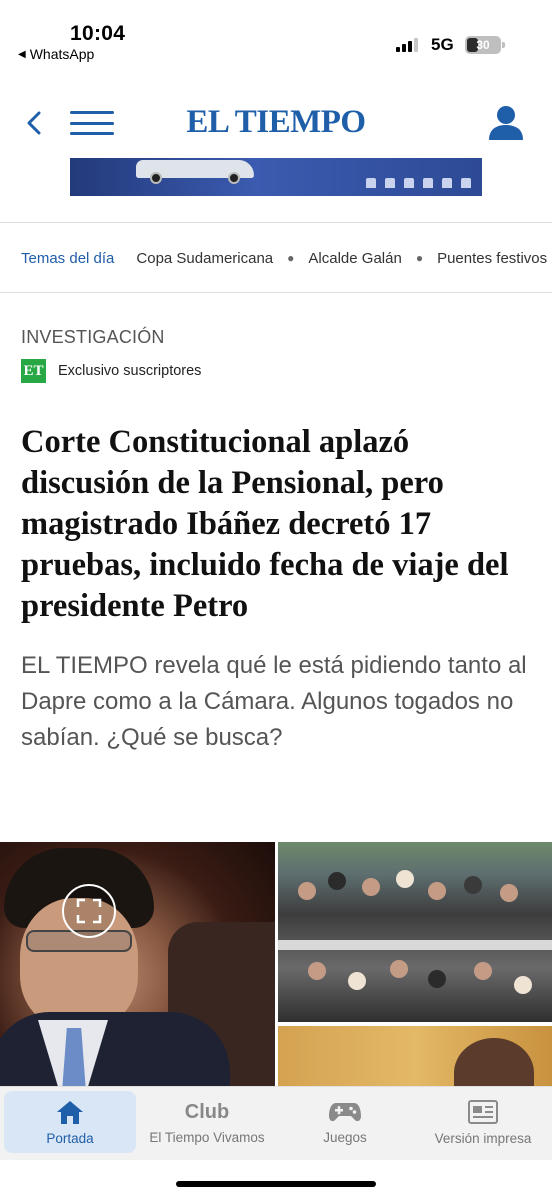  What do you see at coordinates (207, 1111) in the screenshot?
I see `club-icon: Club` at bounding box center [207, 1111].